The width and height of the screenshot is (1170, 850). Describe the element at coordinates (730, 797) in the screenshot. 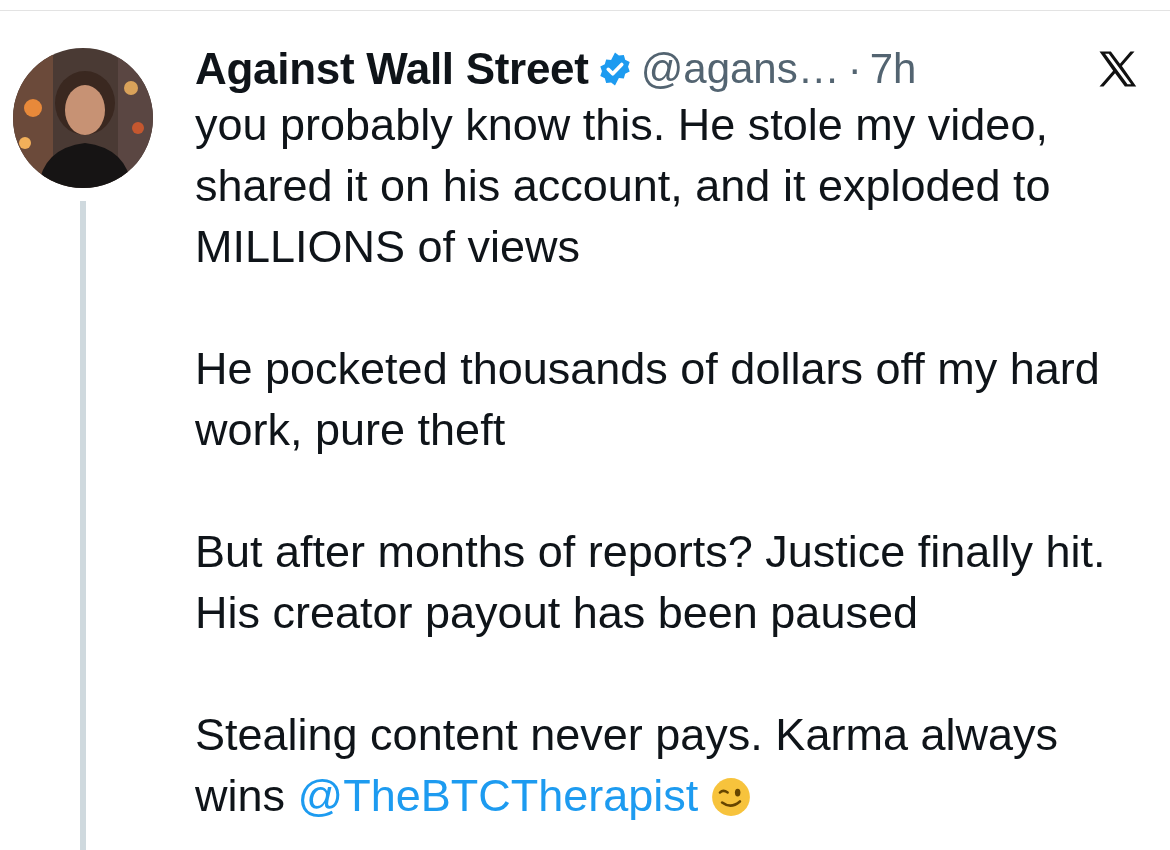

I see `winking-face-icon` at that location.